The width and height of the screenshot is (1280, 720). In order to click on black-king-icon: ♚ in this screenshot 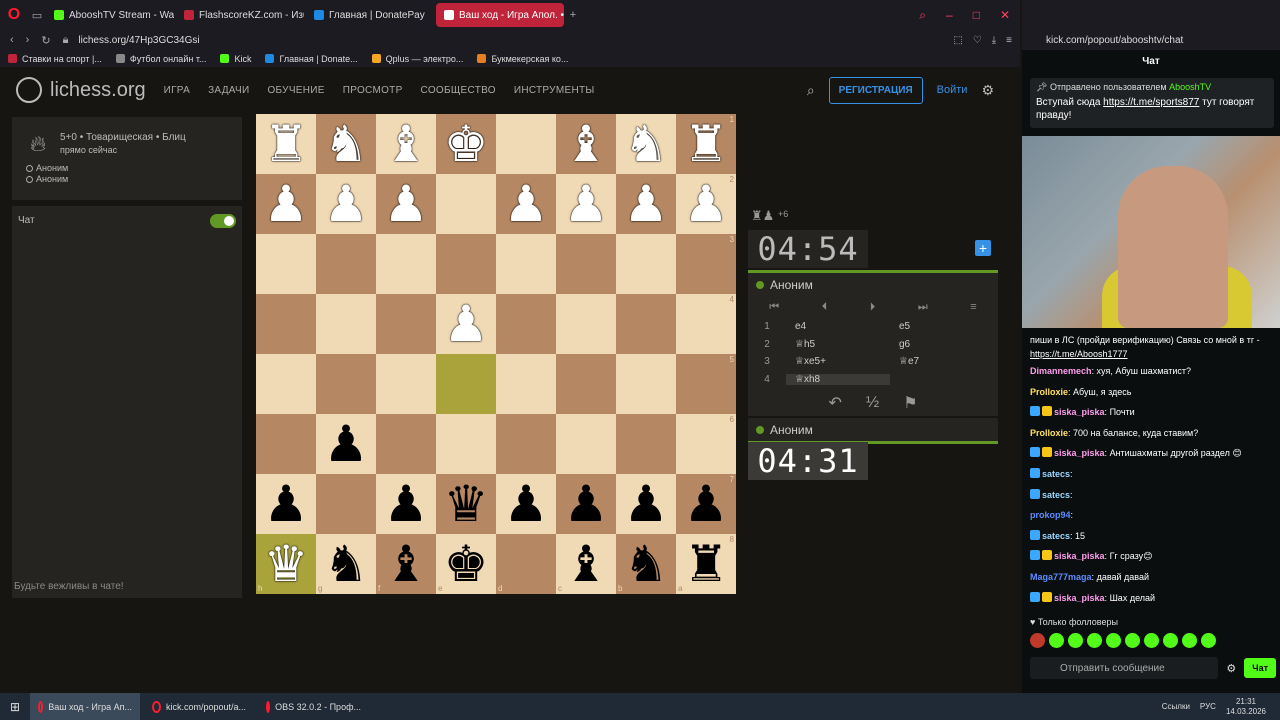, I will do `click(466, 564)`.